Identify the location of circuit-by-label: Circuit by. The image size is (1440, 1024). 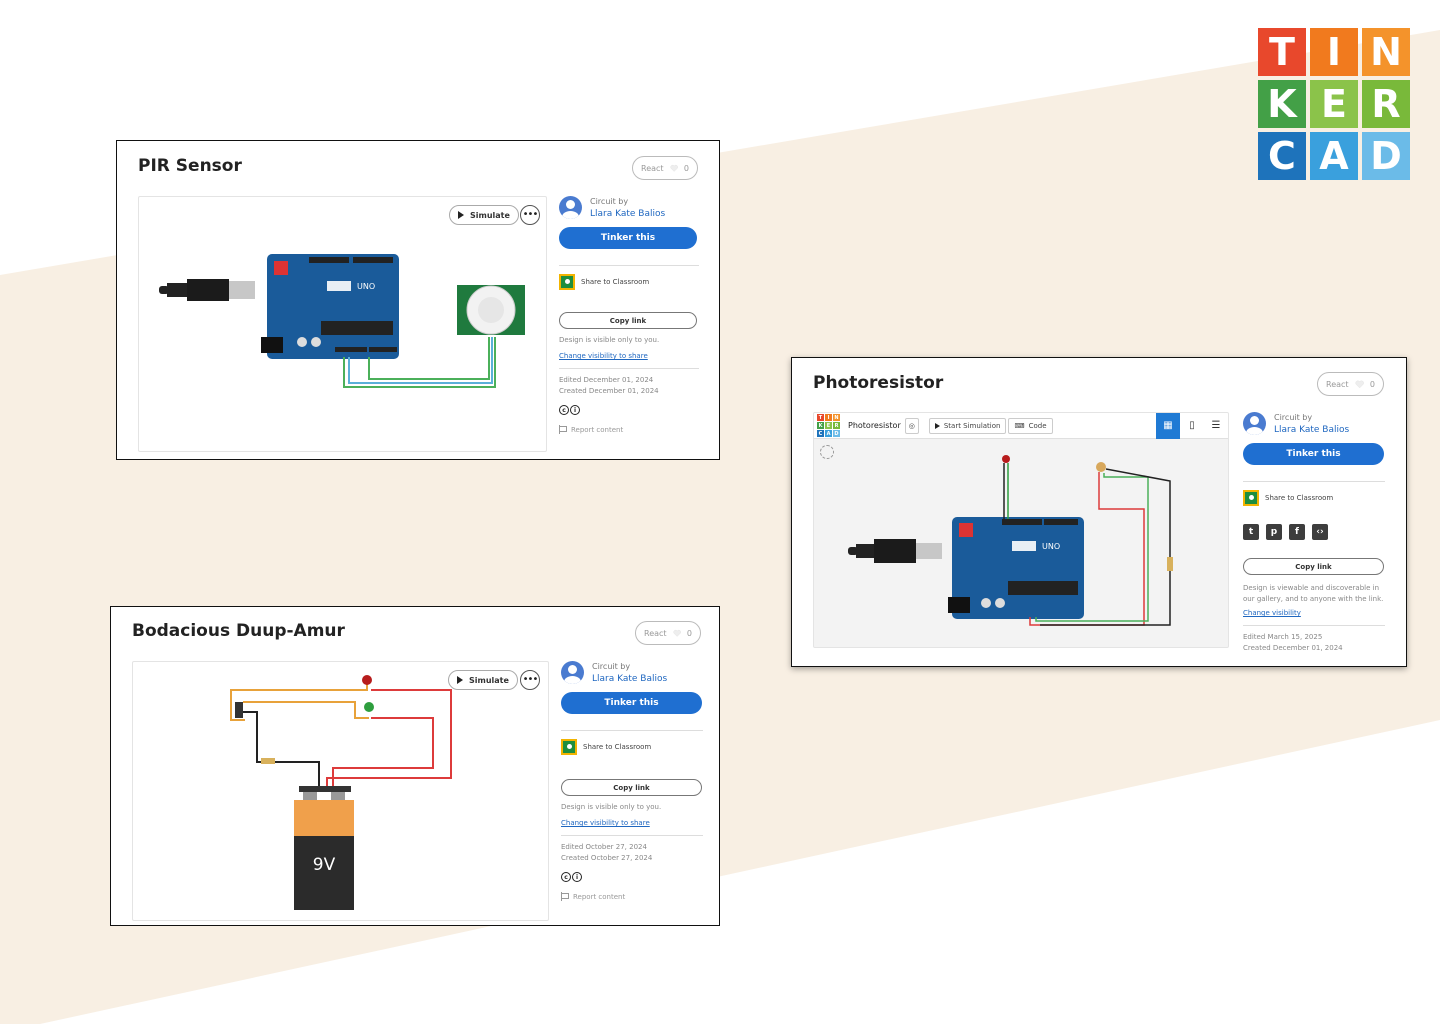
(609, 201).